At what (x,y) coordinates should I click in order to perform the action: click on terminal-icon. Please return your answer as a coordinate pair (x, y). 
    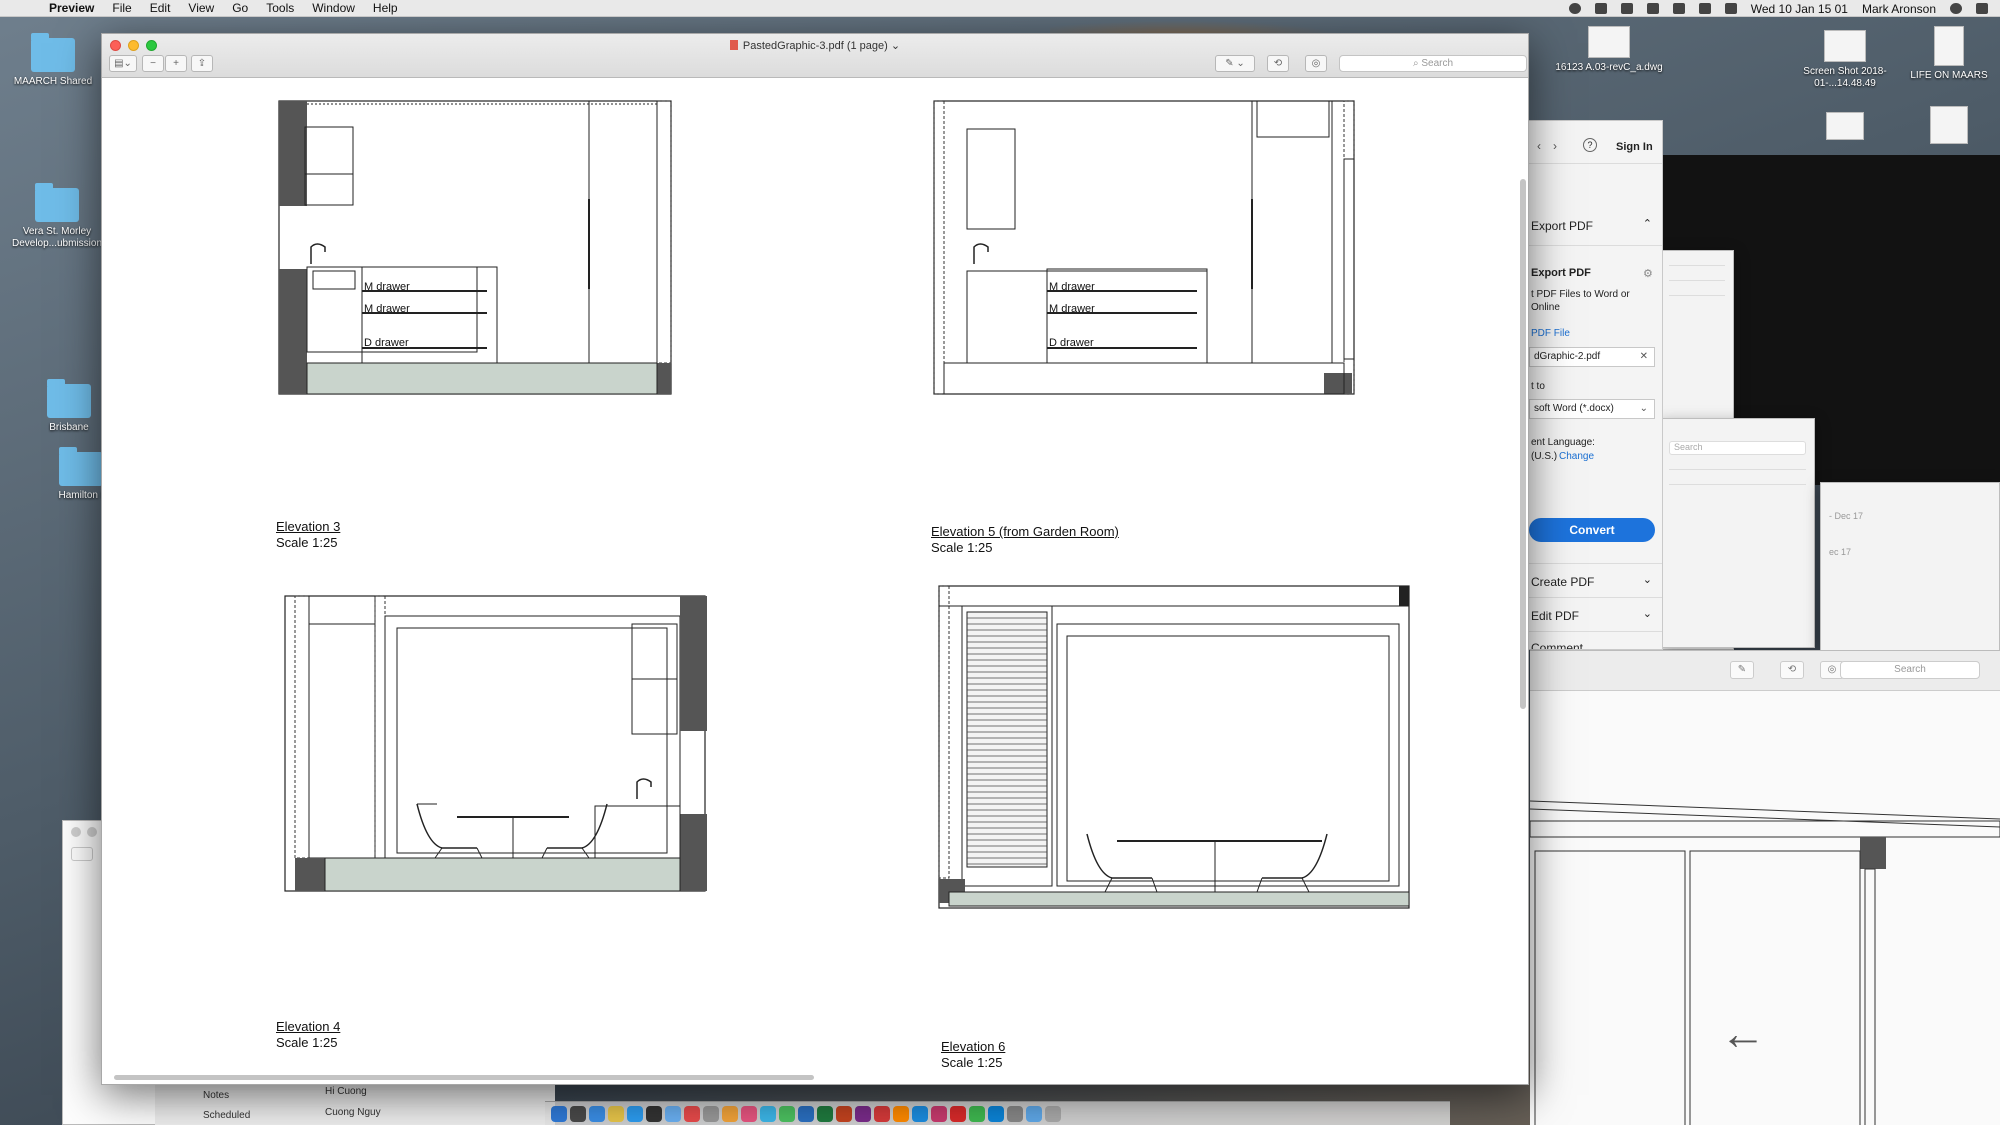
    Looking at the image, I should click on (654, 1113).